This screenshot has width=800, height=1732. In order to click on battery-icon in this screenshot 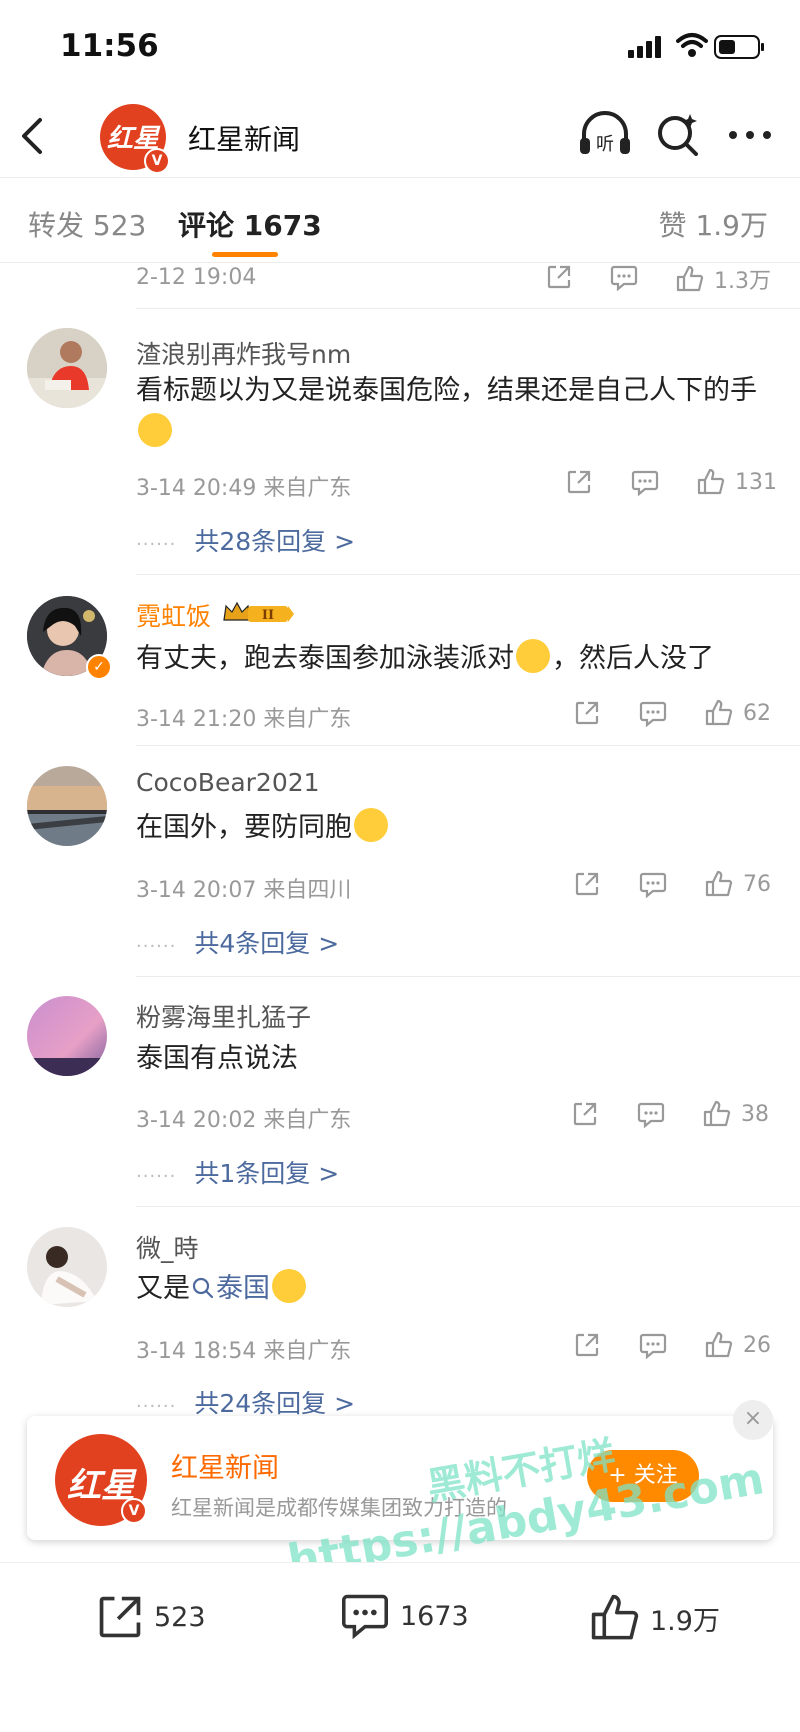, I will do `click(739, 47)`.